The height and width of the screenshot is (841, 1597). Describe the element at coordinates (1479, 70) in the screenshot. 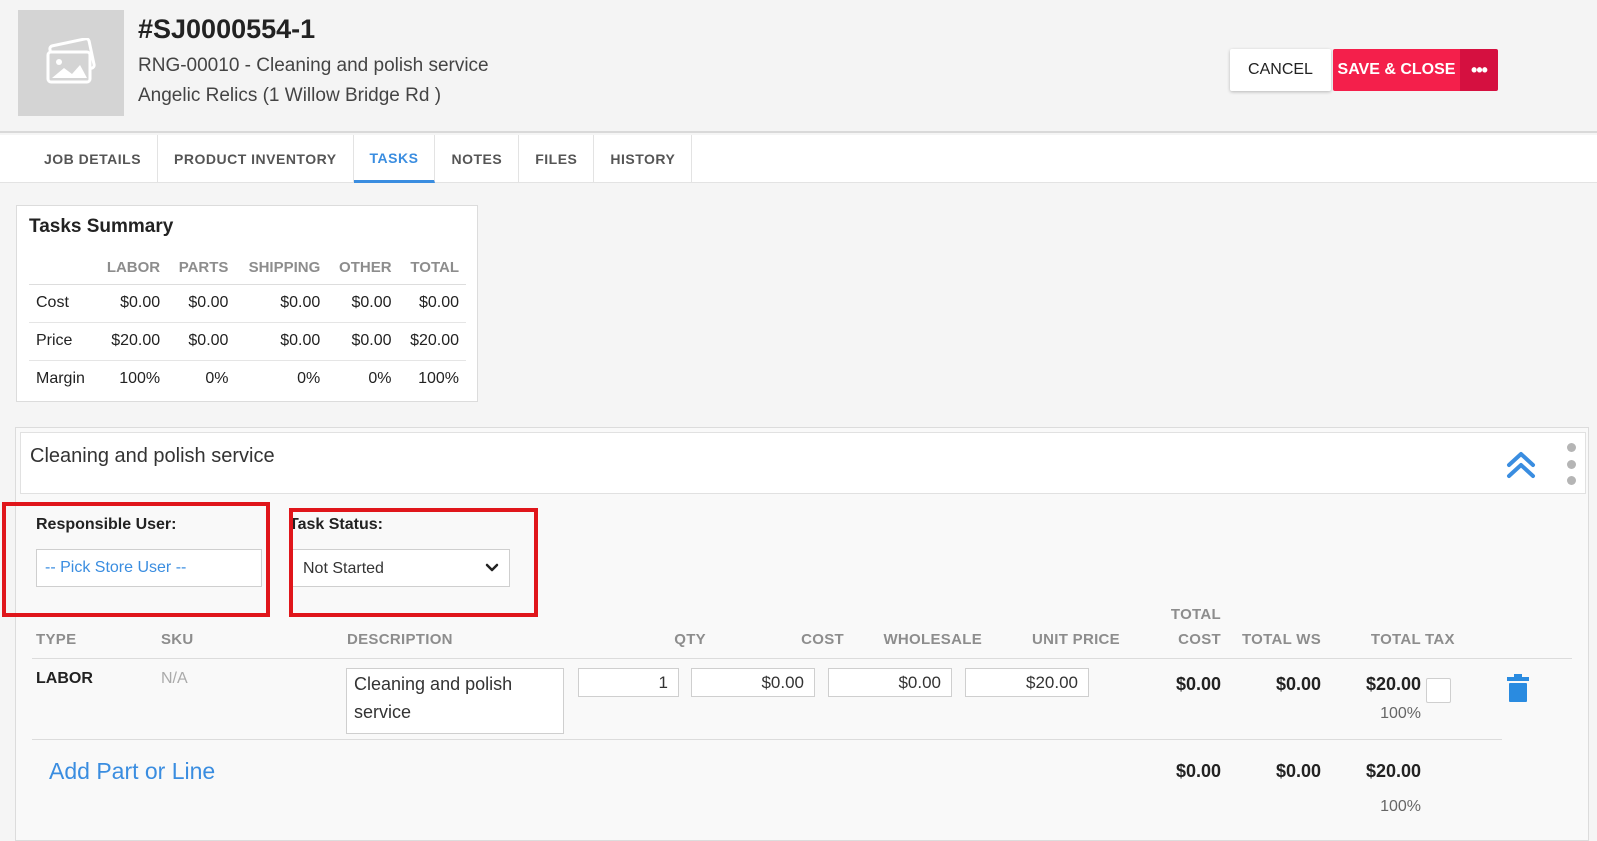

I see `more-options-button: •••` at that location.